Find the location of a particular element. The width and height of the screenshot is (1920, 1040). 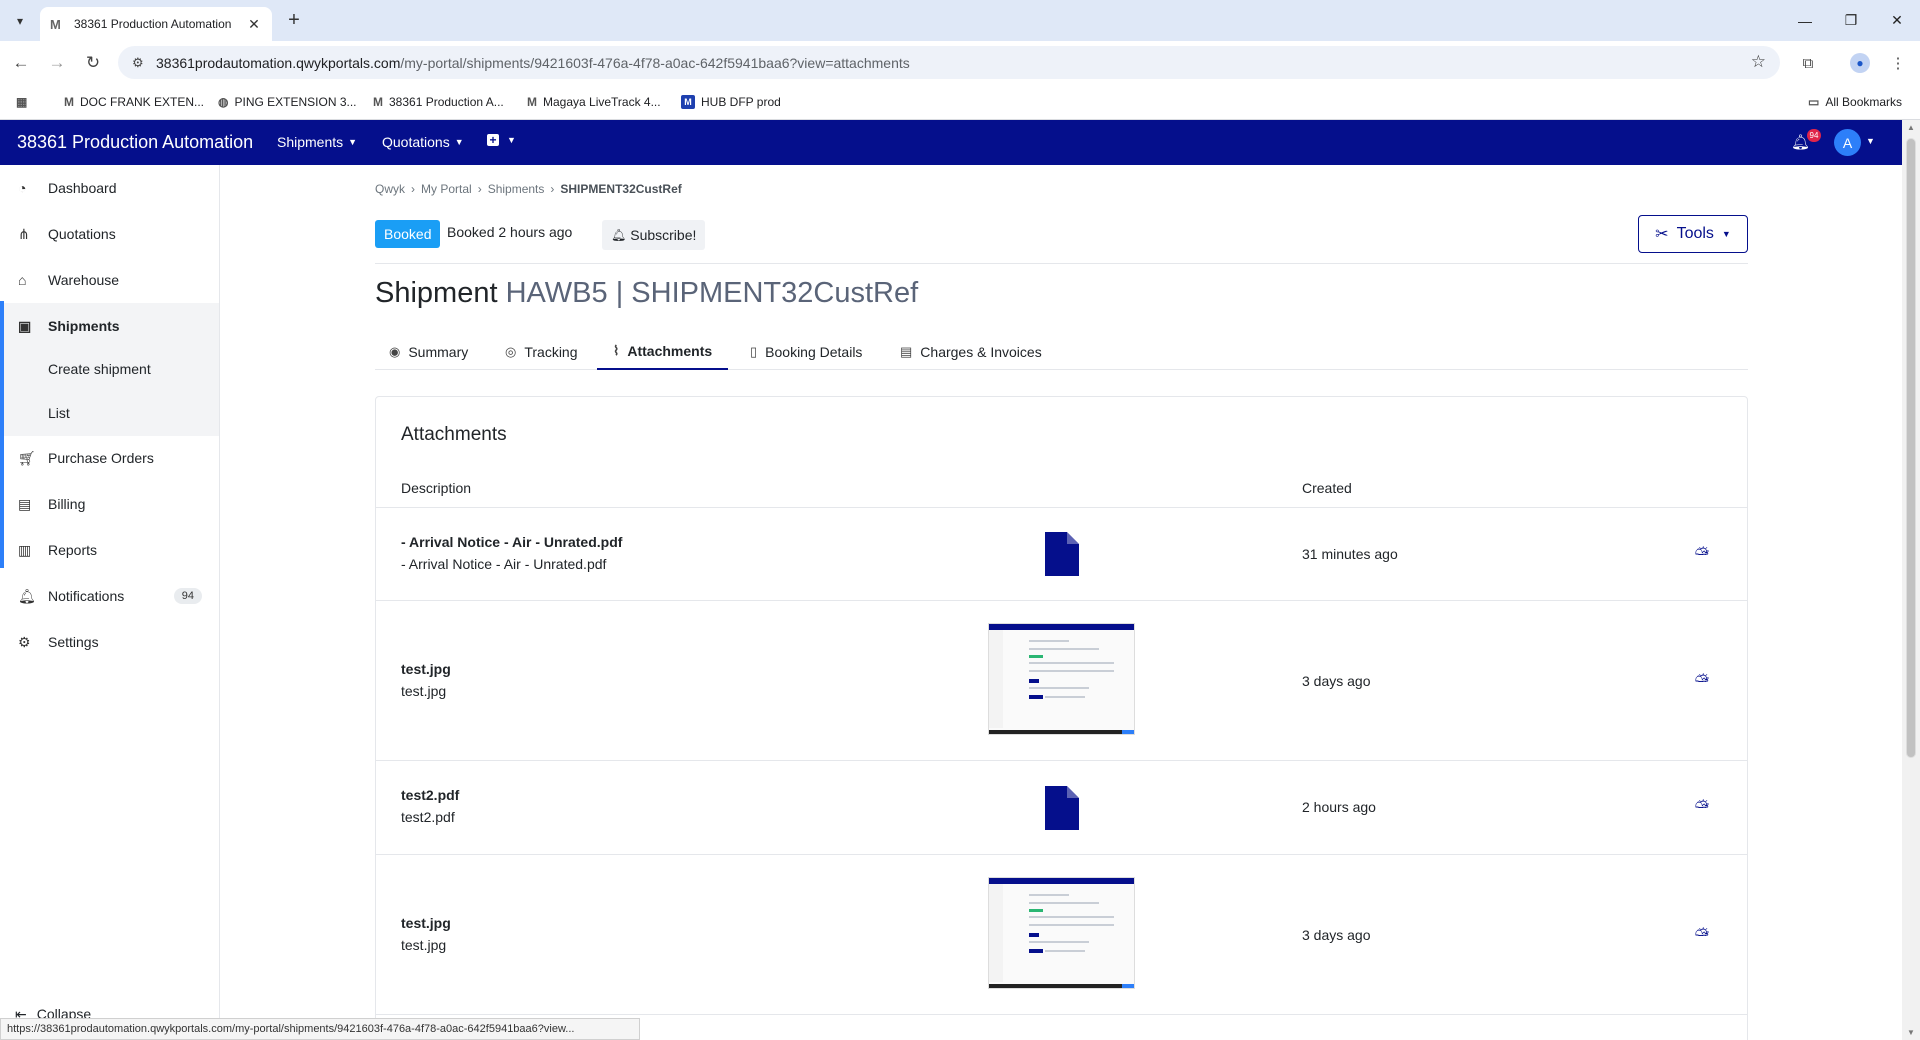

breadcrumb-shipments: Shipments is located at coordinates (516, 189).